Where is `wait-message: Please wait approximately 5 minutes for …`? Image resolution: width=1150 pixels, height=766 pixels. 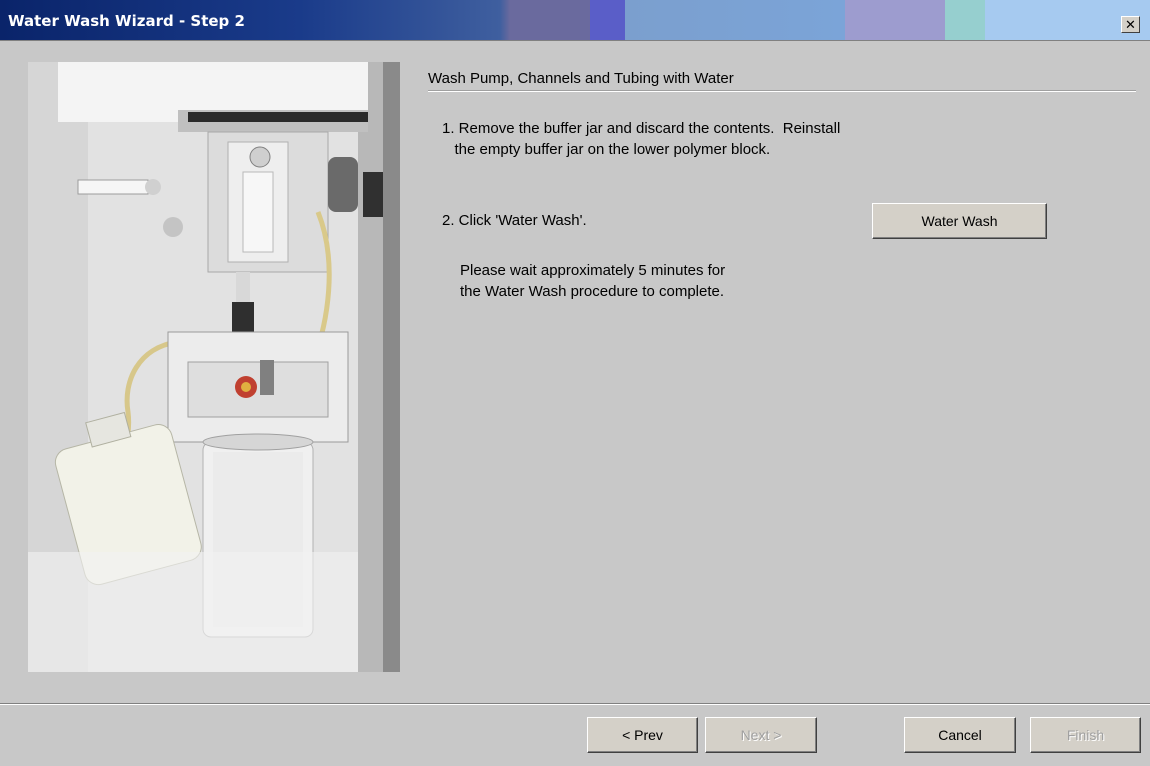 wait-message: Please wait approximately 5 minutes for … is located at coordinates (593, 281).